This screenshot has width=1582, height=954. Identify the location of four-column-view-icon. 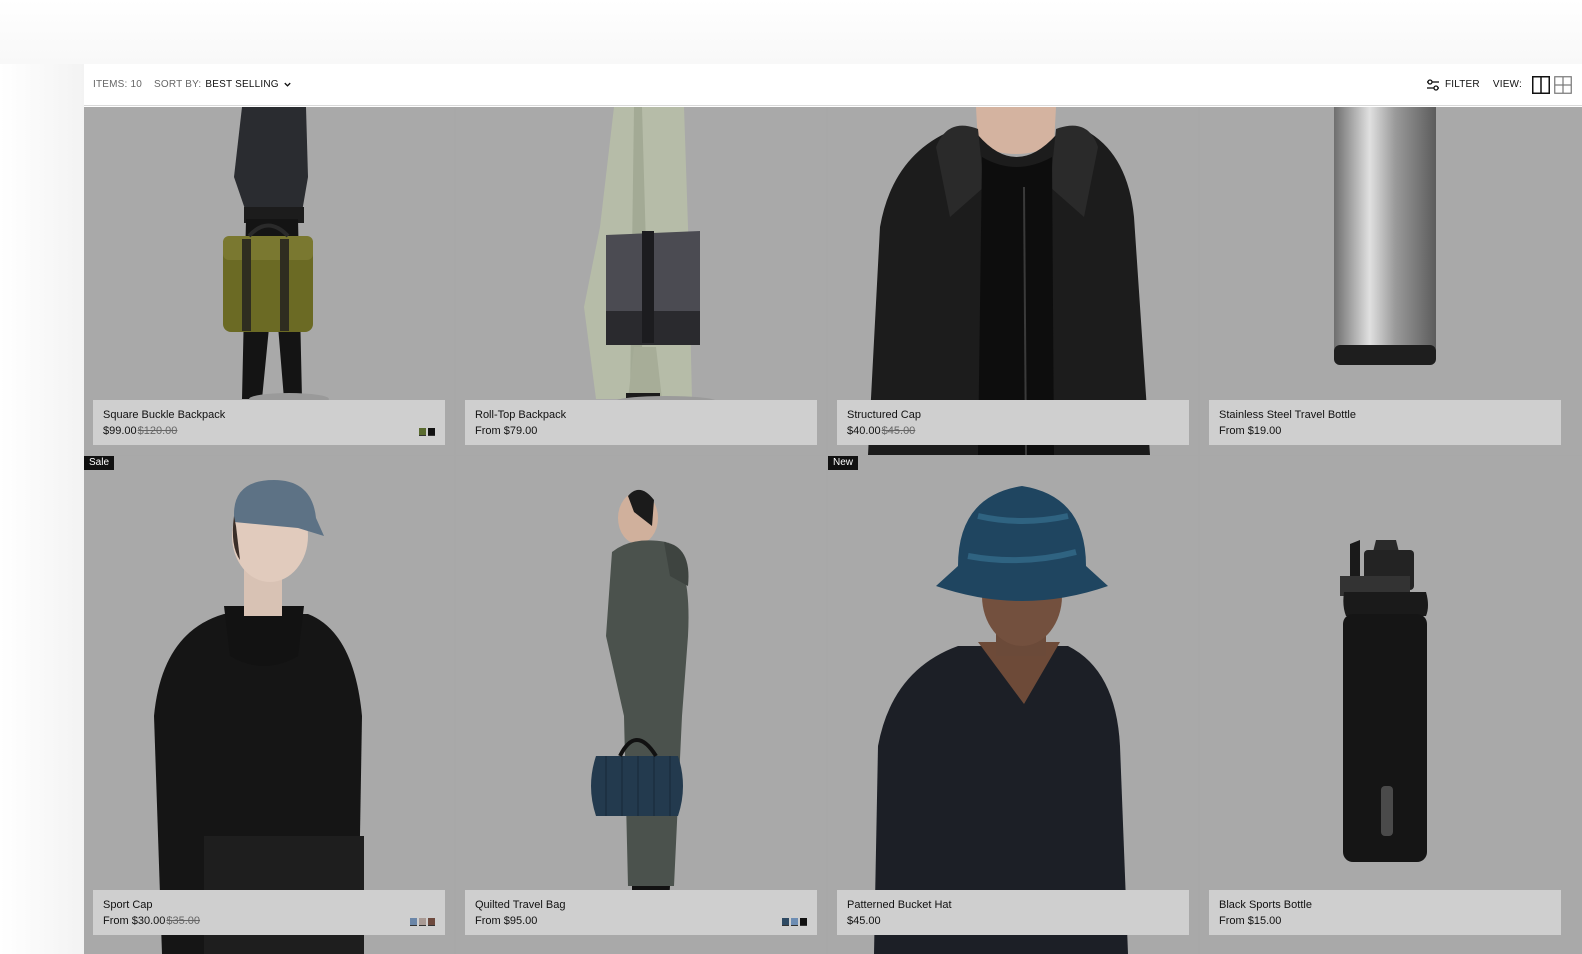
(1563, 84).